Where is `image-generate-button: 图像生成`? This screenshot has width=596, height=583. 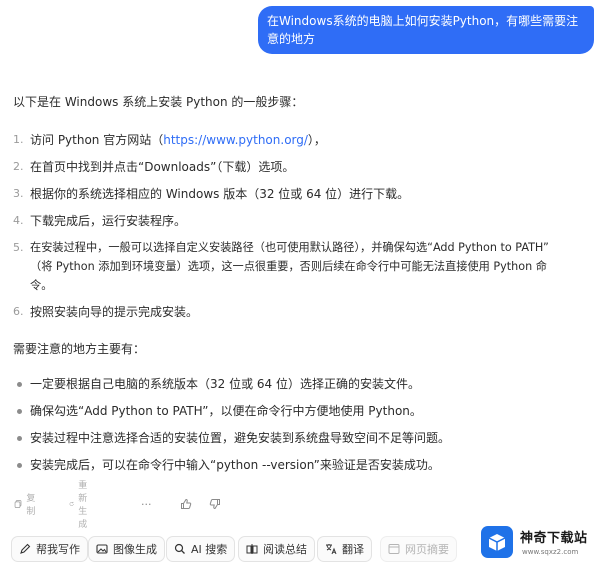
image-generate-button: 图像生成 is located at coordinates (126, 549).